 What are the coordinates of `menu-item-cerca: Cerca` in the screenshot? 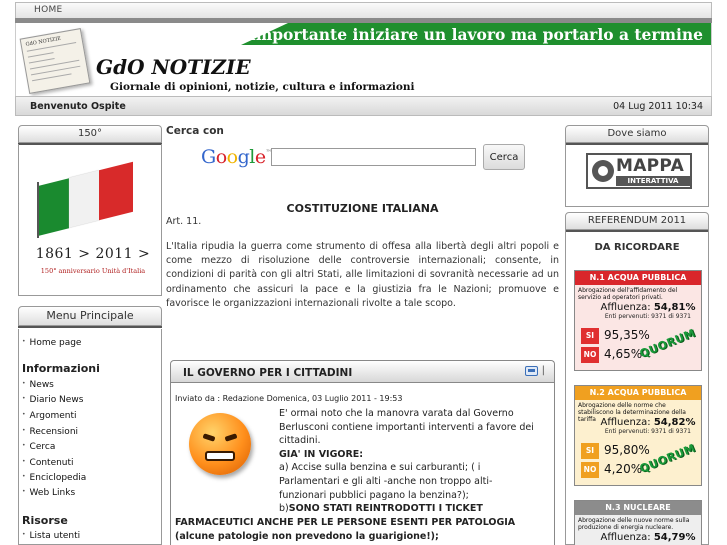 It's located at (39, 447).